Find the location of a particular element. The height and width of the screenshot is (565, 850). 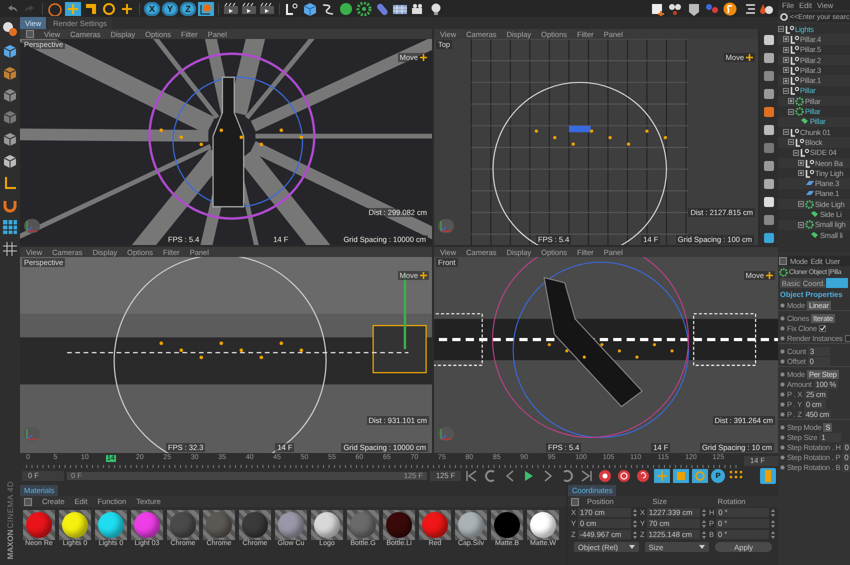

cursor-icon is located at coordinates (55, 9).